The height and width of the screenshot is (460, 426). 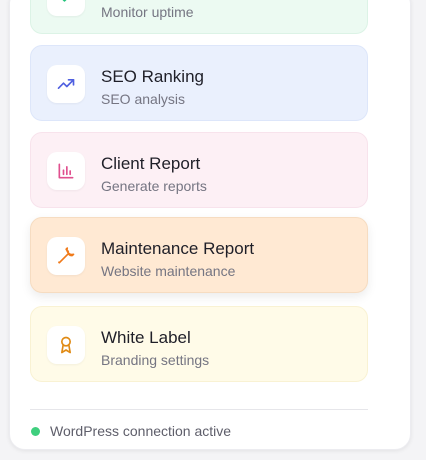 I want to click on uptime-icon-box, so click(x=66, y=8).